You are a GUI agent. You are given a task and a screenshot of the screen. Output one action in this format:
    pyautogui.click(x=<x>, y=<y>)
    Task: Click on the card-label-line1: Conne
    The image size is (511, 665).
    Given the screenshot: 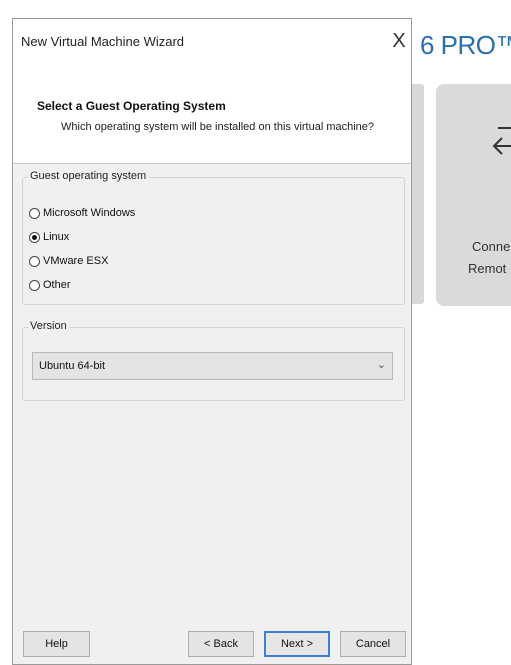 What is the action you would take?
    pyautogui.click(x=491, y=246)
    